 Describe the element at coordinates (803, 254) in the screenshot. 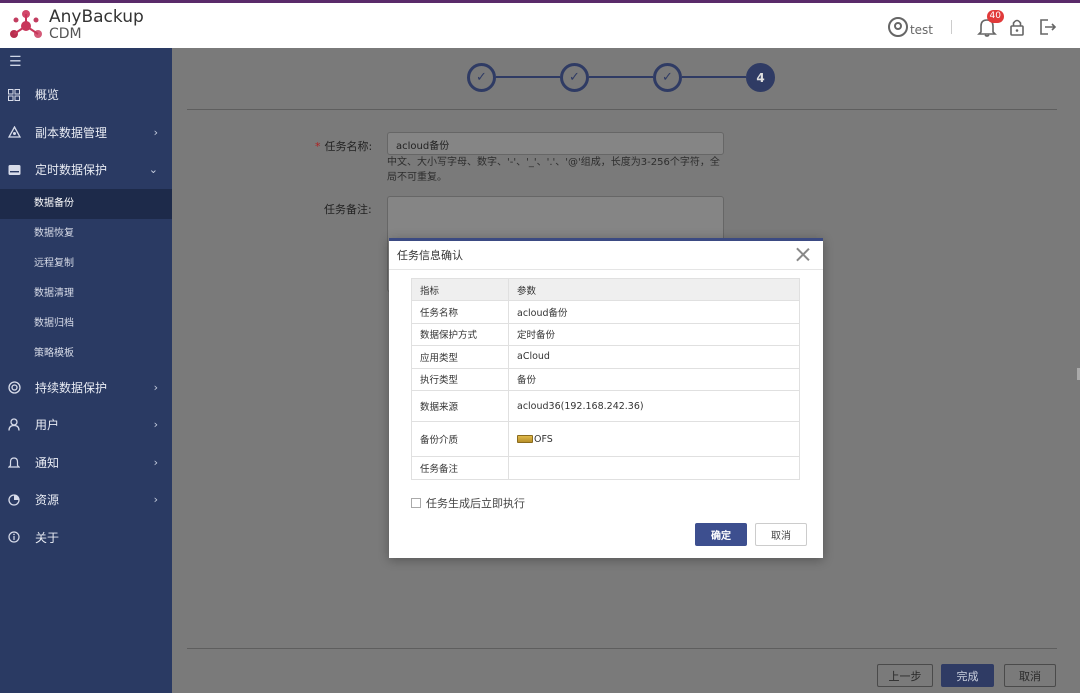

I see `close-icon` at that location.